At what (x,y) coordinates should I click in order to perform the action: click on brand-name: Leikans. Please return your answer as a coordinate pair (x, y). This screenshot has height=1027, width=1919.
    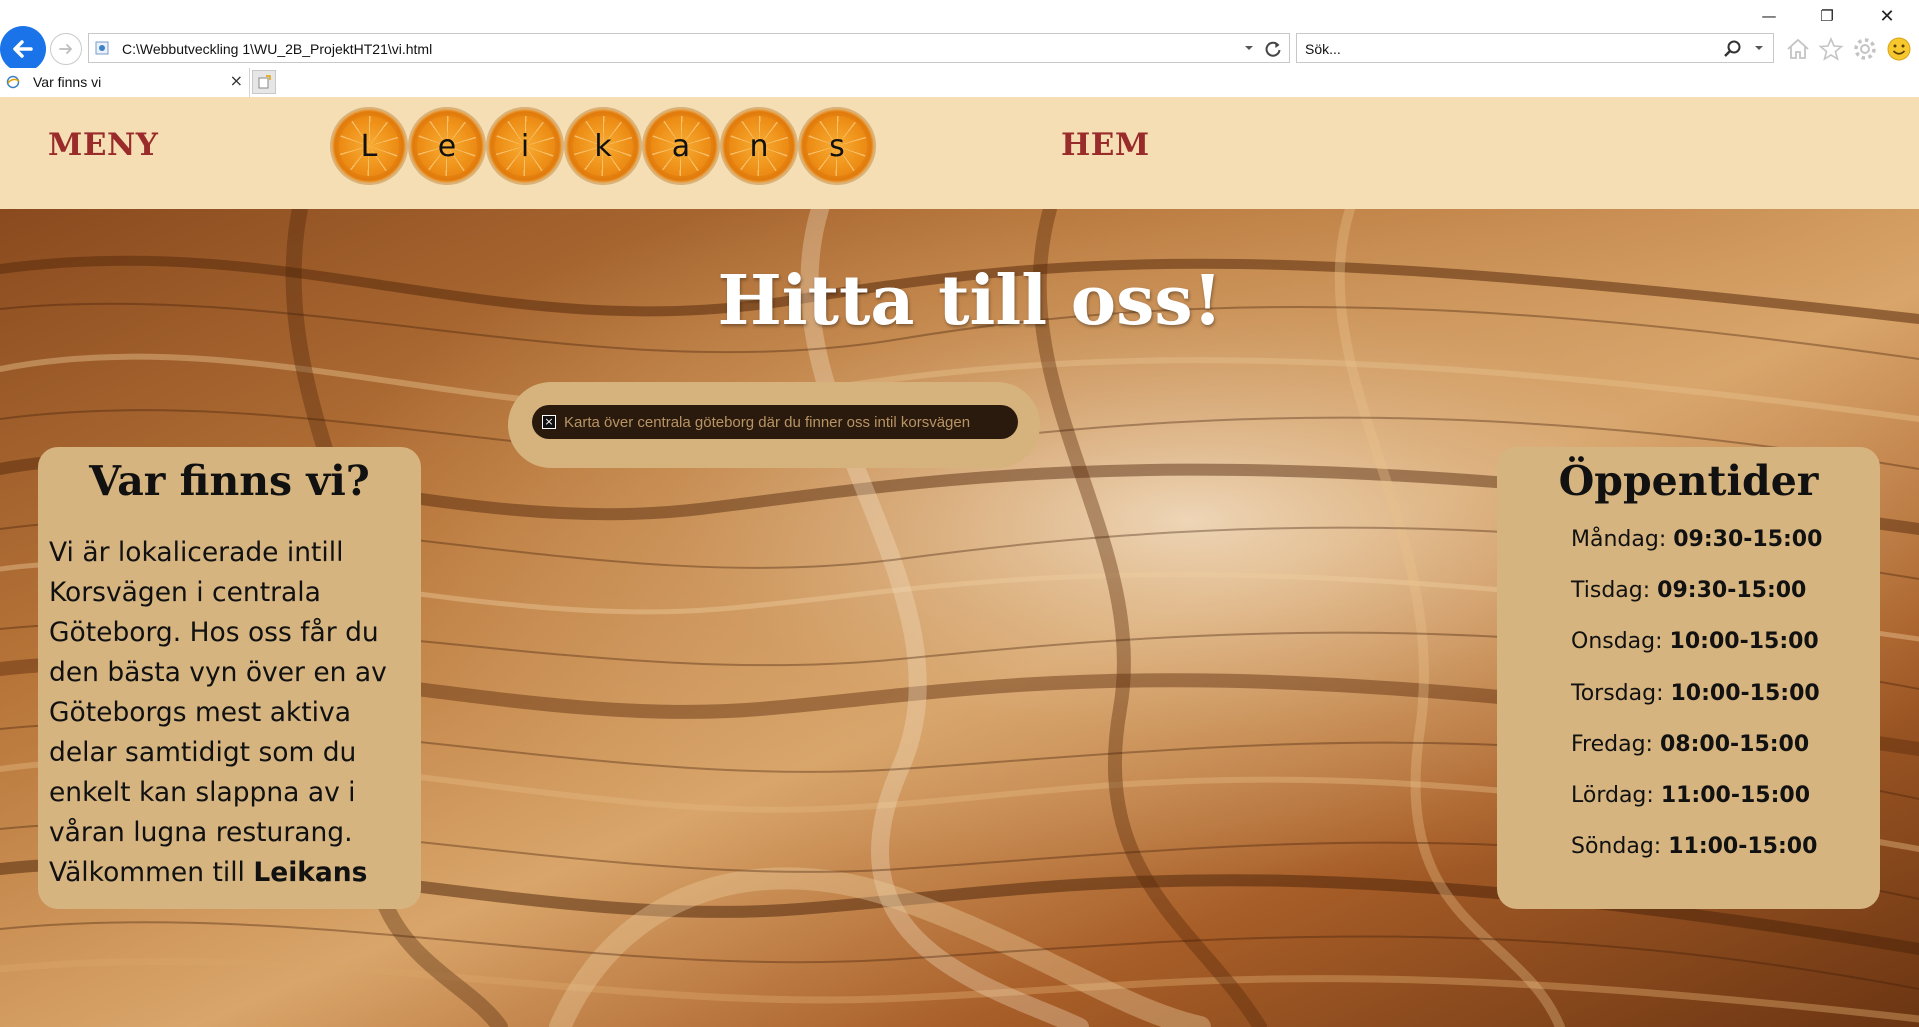
    Looking at the image, I should click on (310, 872).